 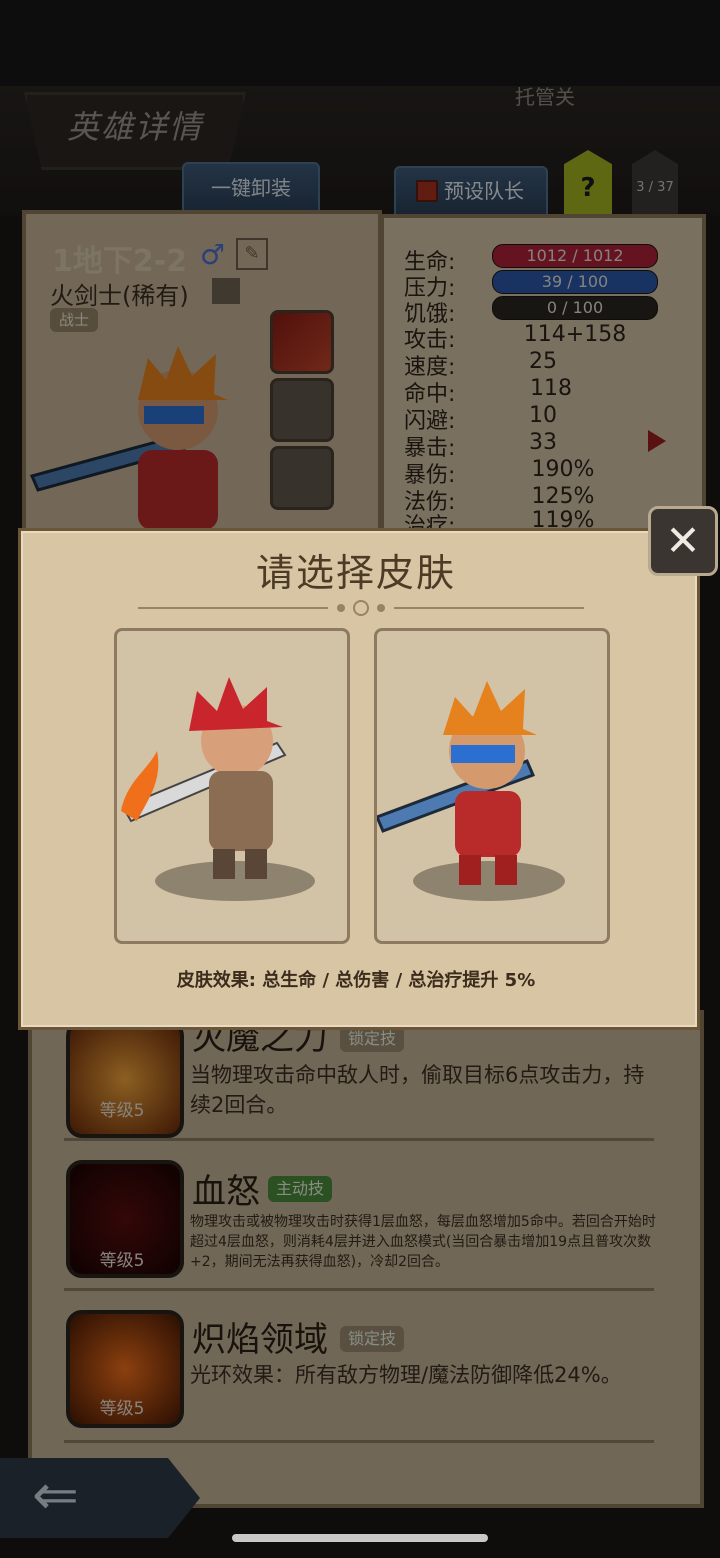 What do you see at coordinates (360, 43) in the screenshot?
I see `status-bar` at bounding box center [360, 43].